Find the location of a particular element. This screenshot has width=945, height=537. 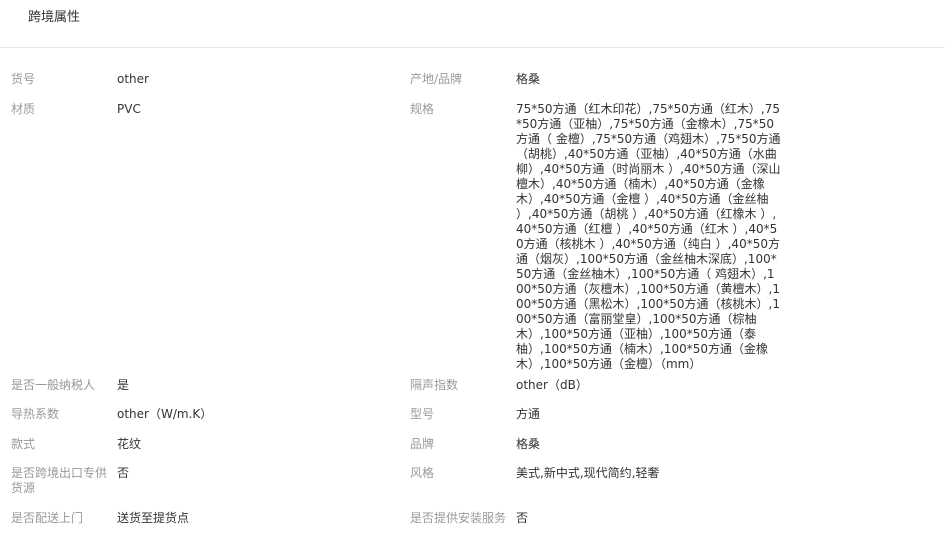

attr-label: 隔声指数 is located at coordinates (434, 385).